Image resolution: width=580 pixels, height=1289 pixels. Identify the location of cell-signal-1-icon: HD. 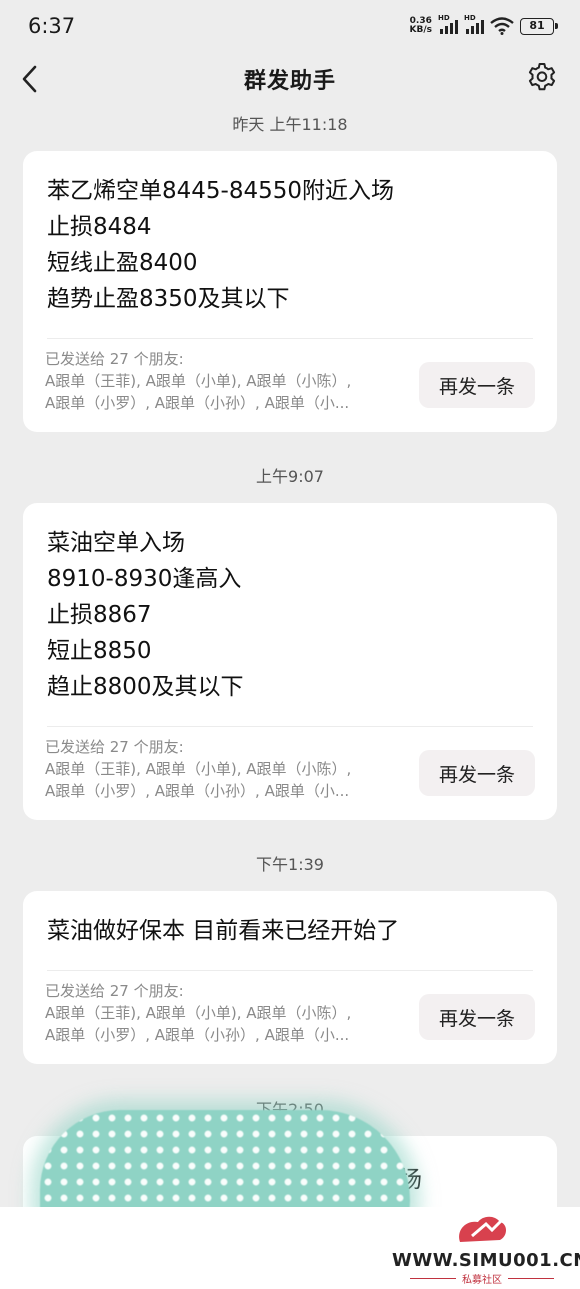
(448, 24).